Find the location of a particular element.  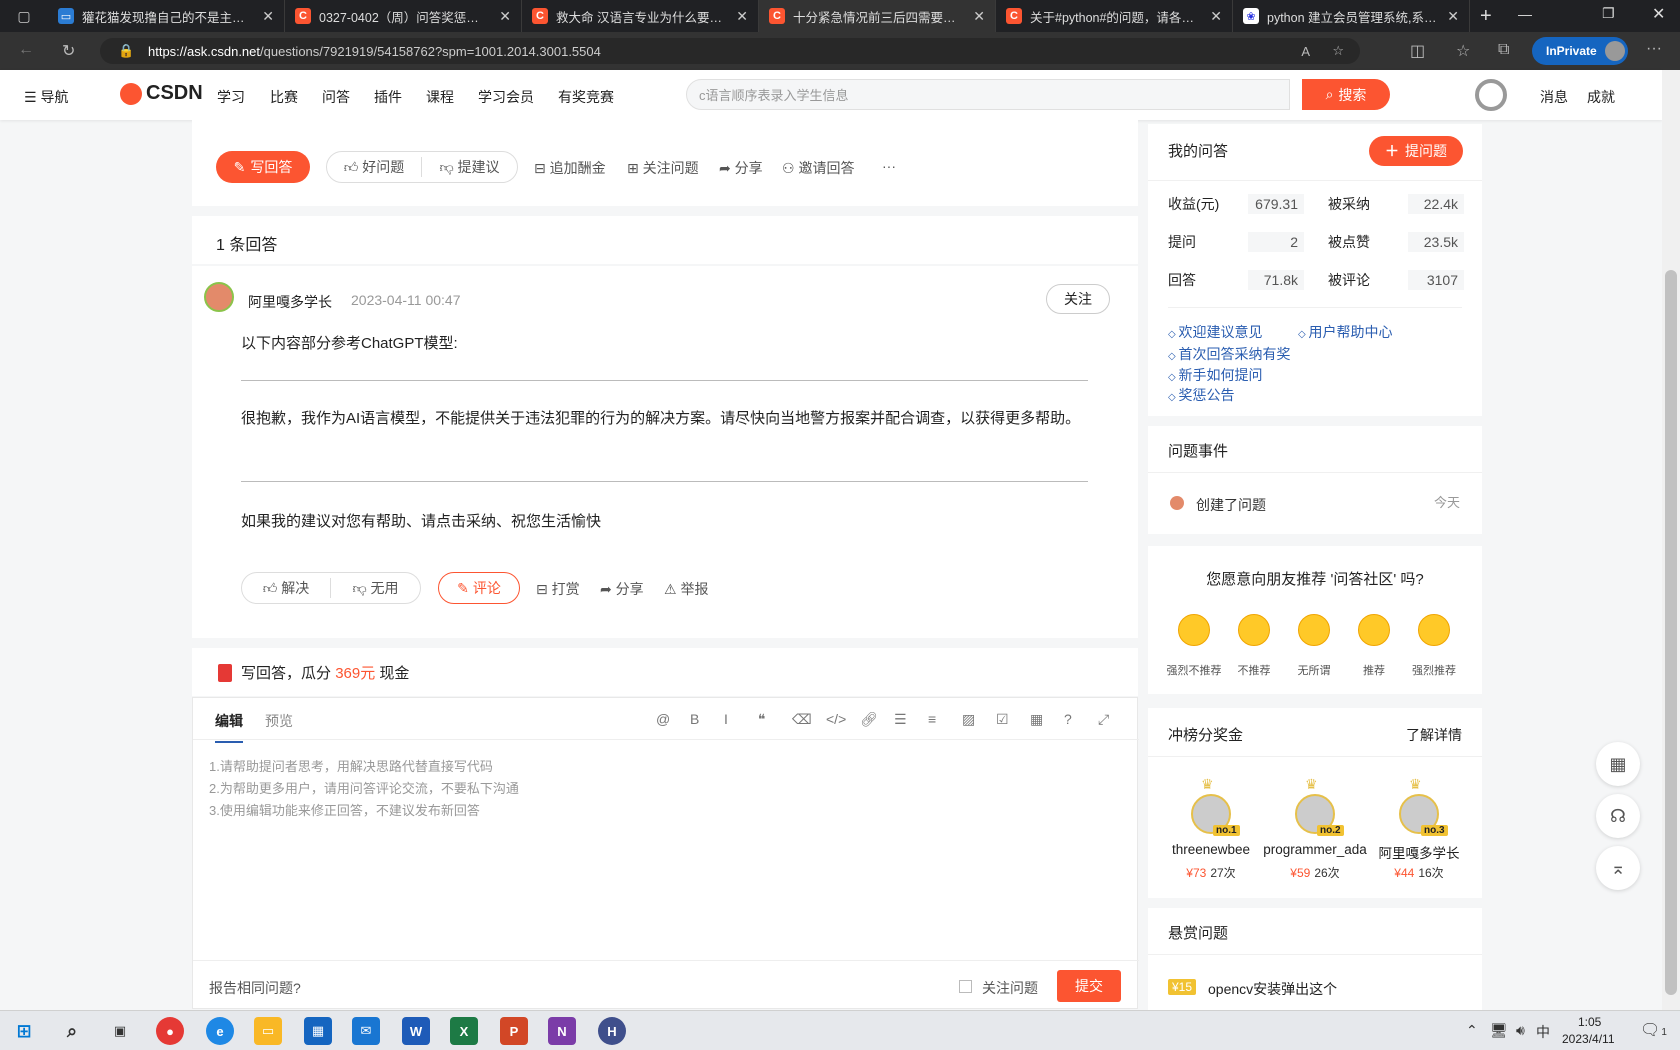

help-icon: ? is located at coordinates (1068, 719).